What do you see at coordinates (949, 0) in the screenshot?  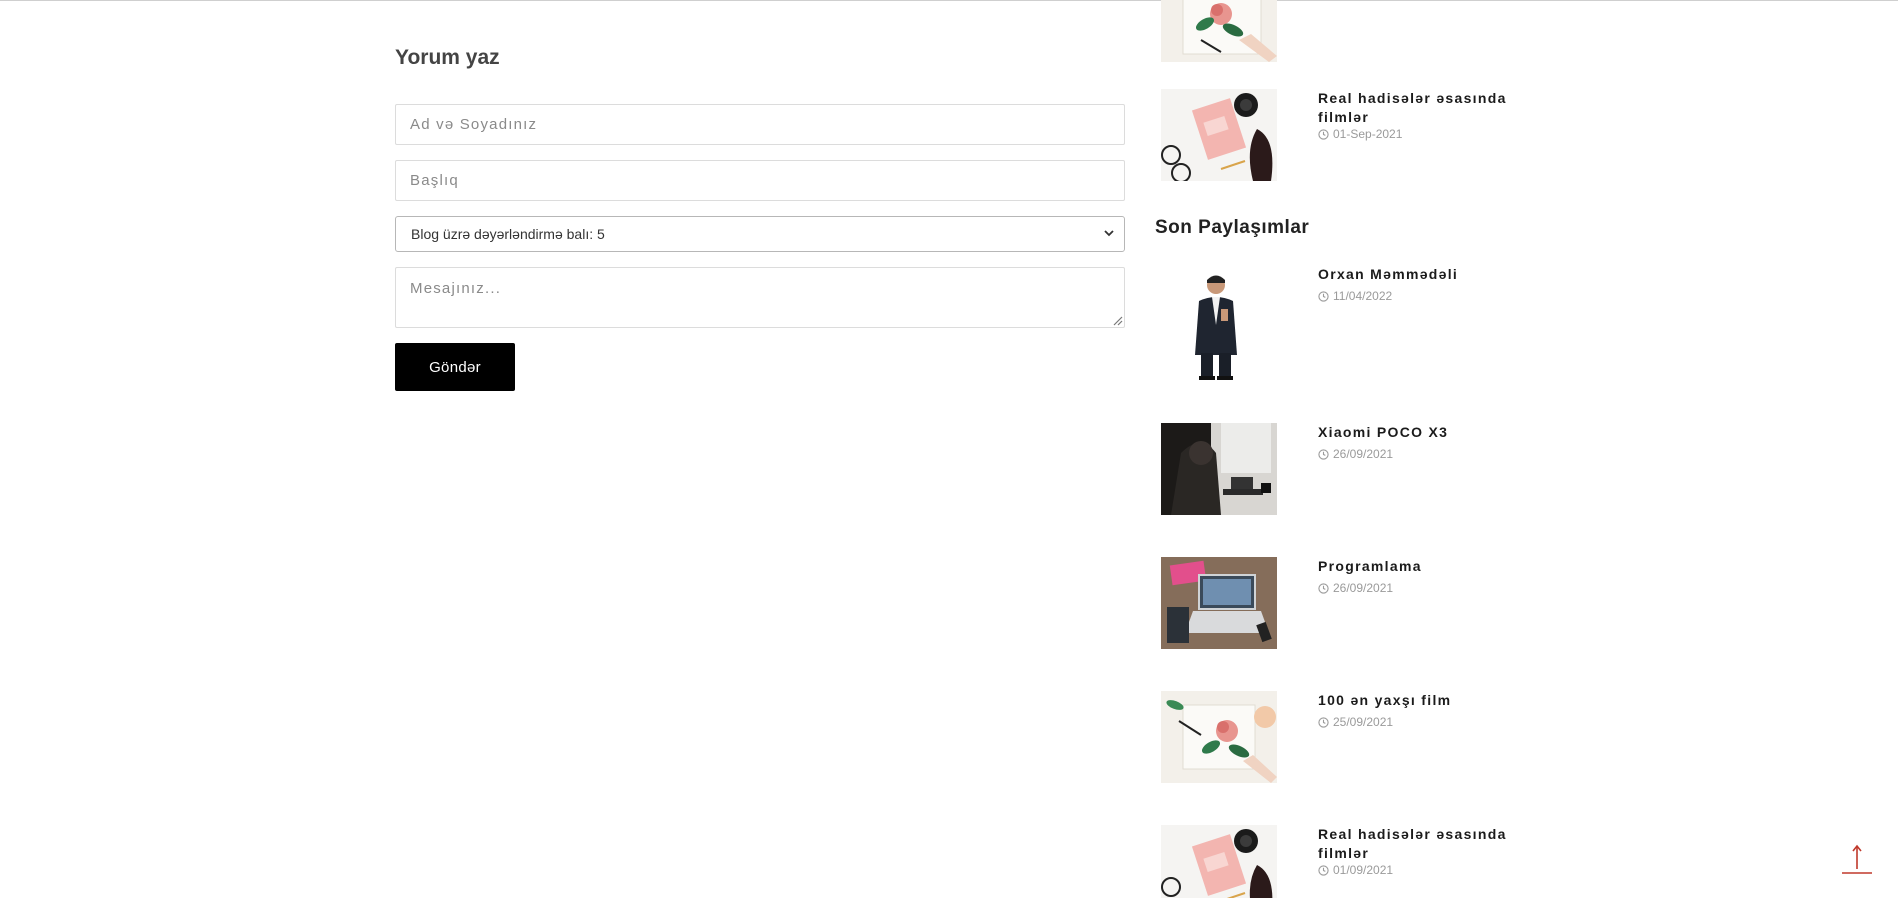 I see `top-divider` at bounding box center [949, 0].